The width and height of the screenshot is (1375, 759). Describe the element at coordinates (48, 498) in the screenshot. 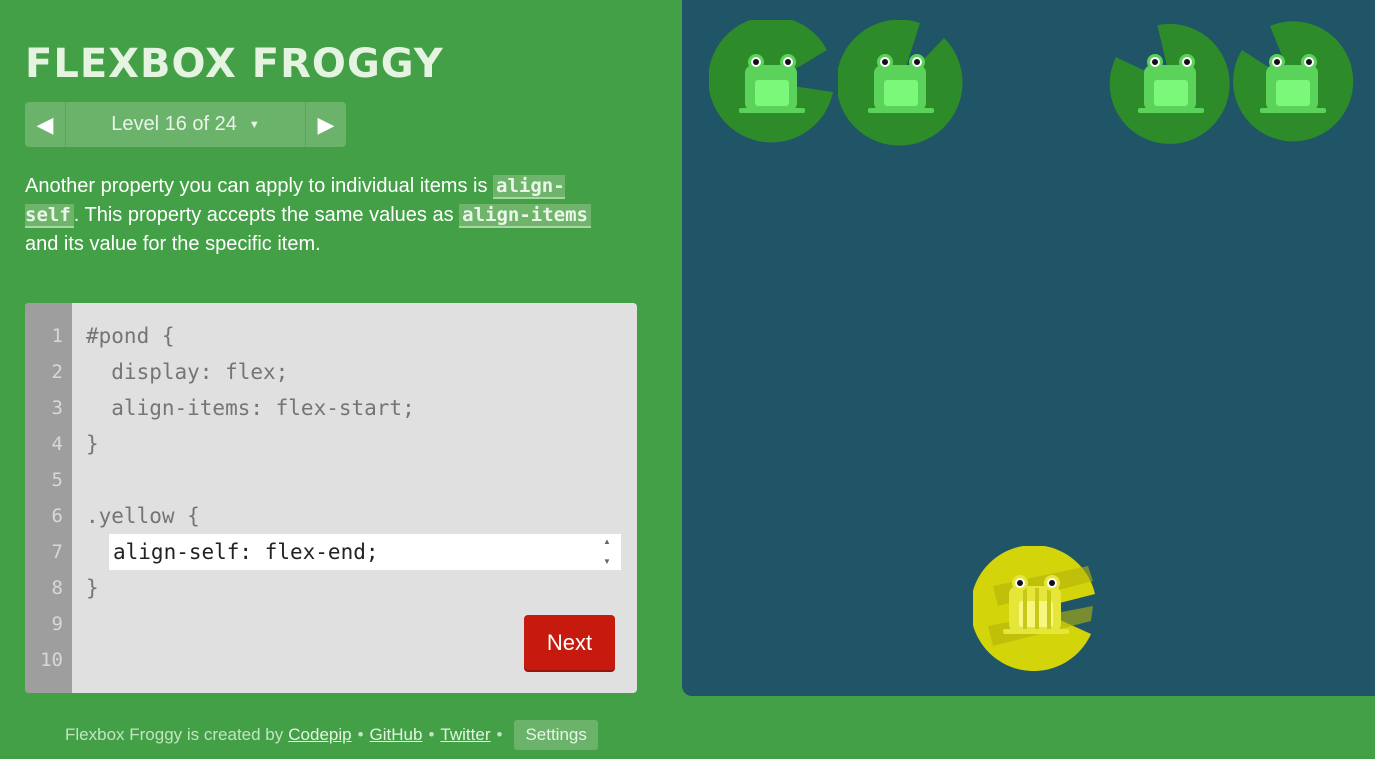

I see `line-number-gutter: 1 2 3 4 5 6 7 8 9 10` at that location.